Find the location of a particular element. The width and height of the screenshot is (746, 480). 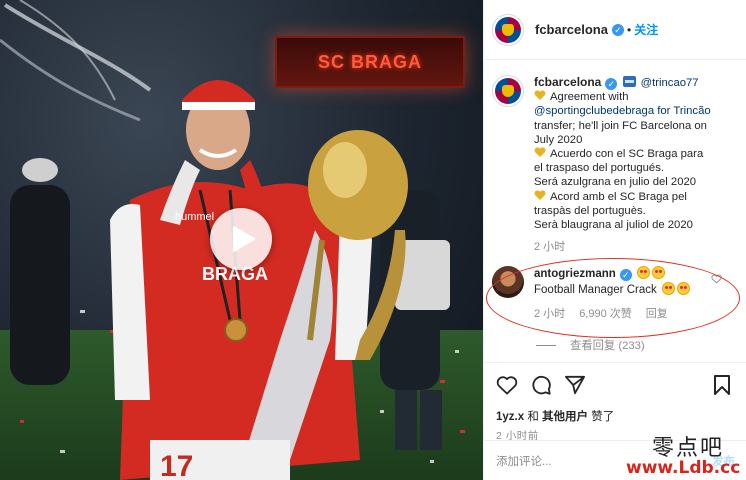

follow-button: 关注 is located at coordinates (646, 29).